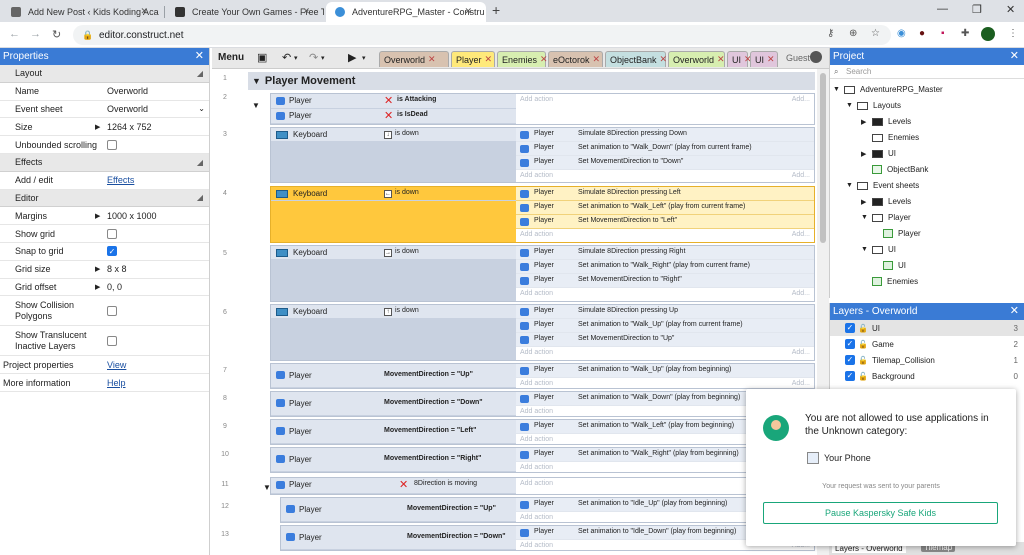  What do you see at coordinates (927, 360) in the screenshot?
I see `layer-row: ✓ 🔓 Tilemap_Collision 1` at bounding box center [927, 360].